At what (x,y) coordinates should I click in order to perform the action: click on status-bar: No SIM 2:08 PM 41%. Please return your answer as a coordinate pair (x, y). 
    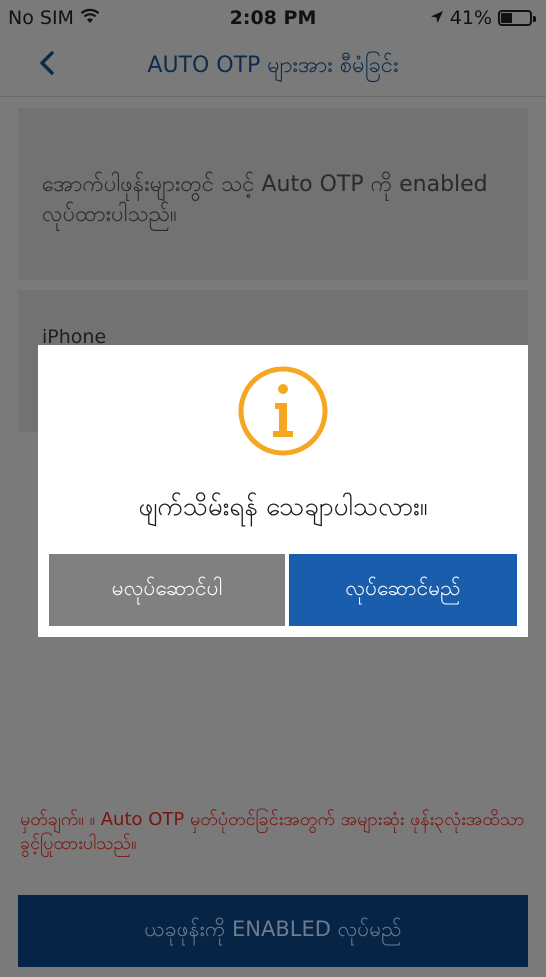
    Looking at the image, I should click on (273, 18).